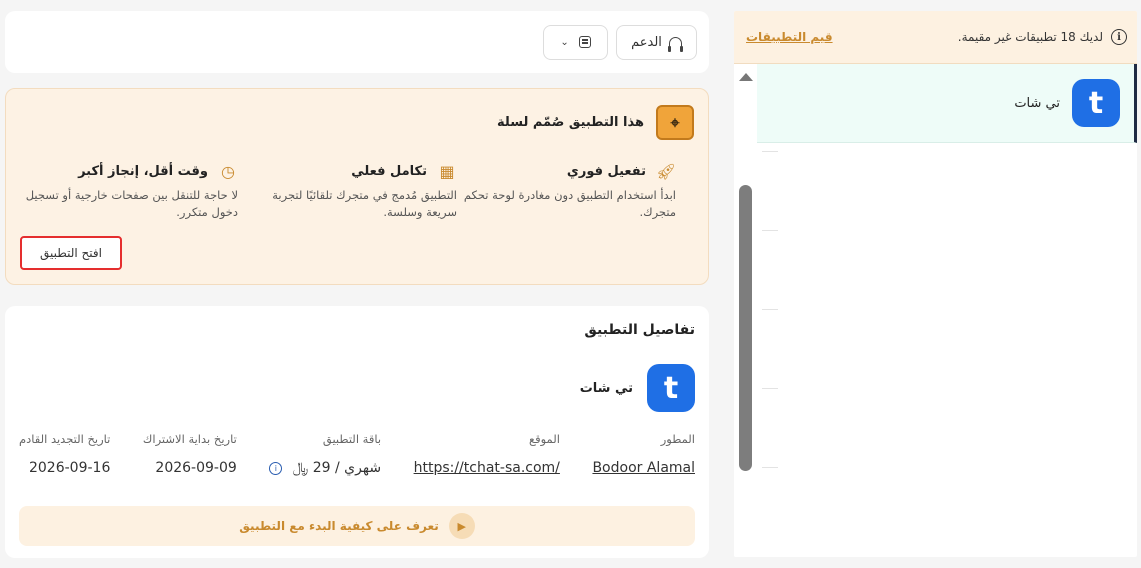  What do you see at coordinates (1119, 37) in the screenshot?
I see `info-icon: i` at bounding box center [1119, 37].